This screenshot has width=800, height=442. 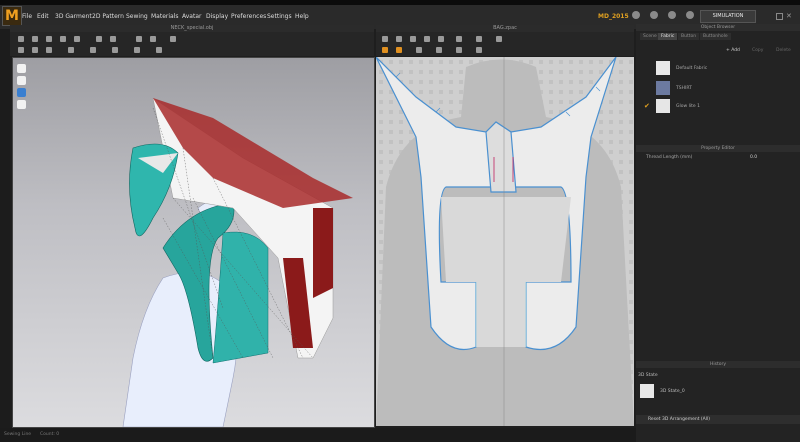 I want to click on user-label: MD_2015, so click(x=613, y=16).